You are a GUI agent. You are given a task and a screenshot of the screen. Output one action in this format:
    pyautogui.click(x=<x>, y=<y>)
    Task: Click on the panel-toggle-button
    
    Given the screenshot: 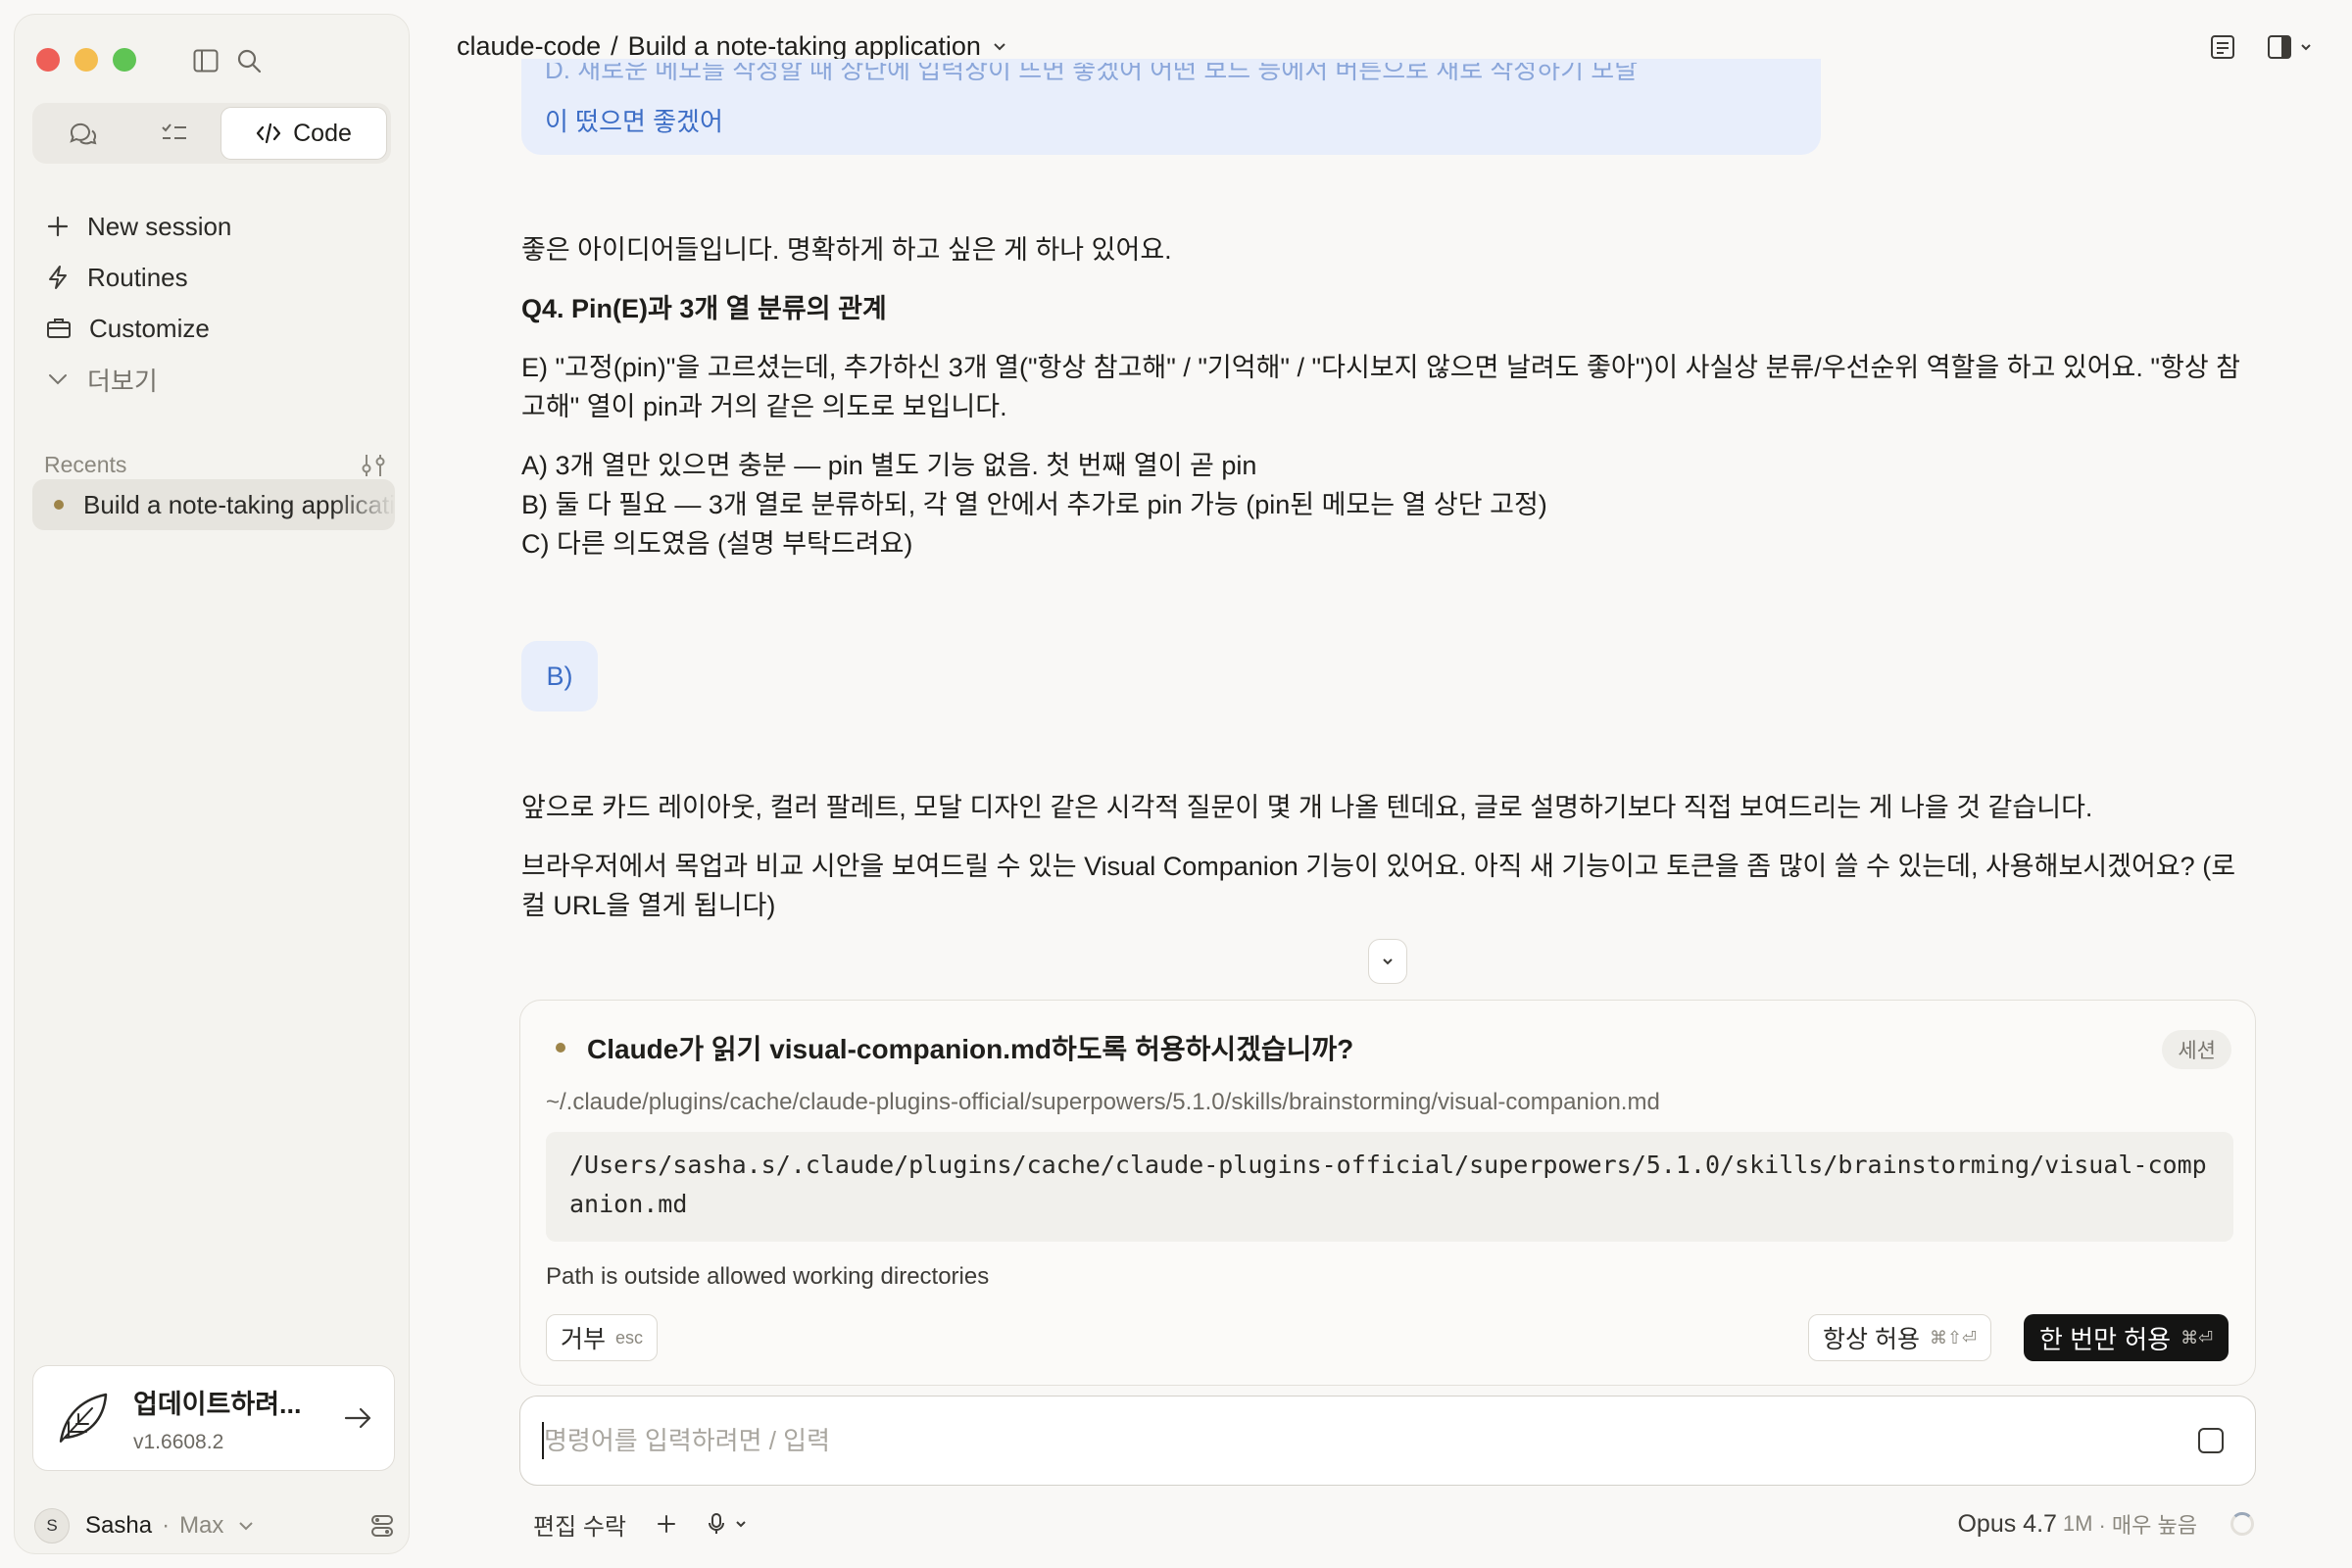 What is the action you would take?
    pyautogui.click(x=2289, y=47)
    